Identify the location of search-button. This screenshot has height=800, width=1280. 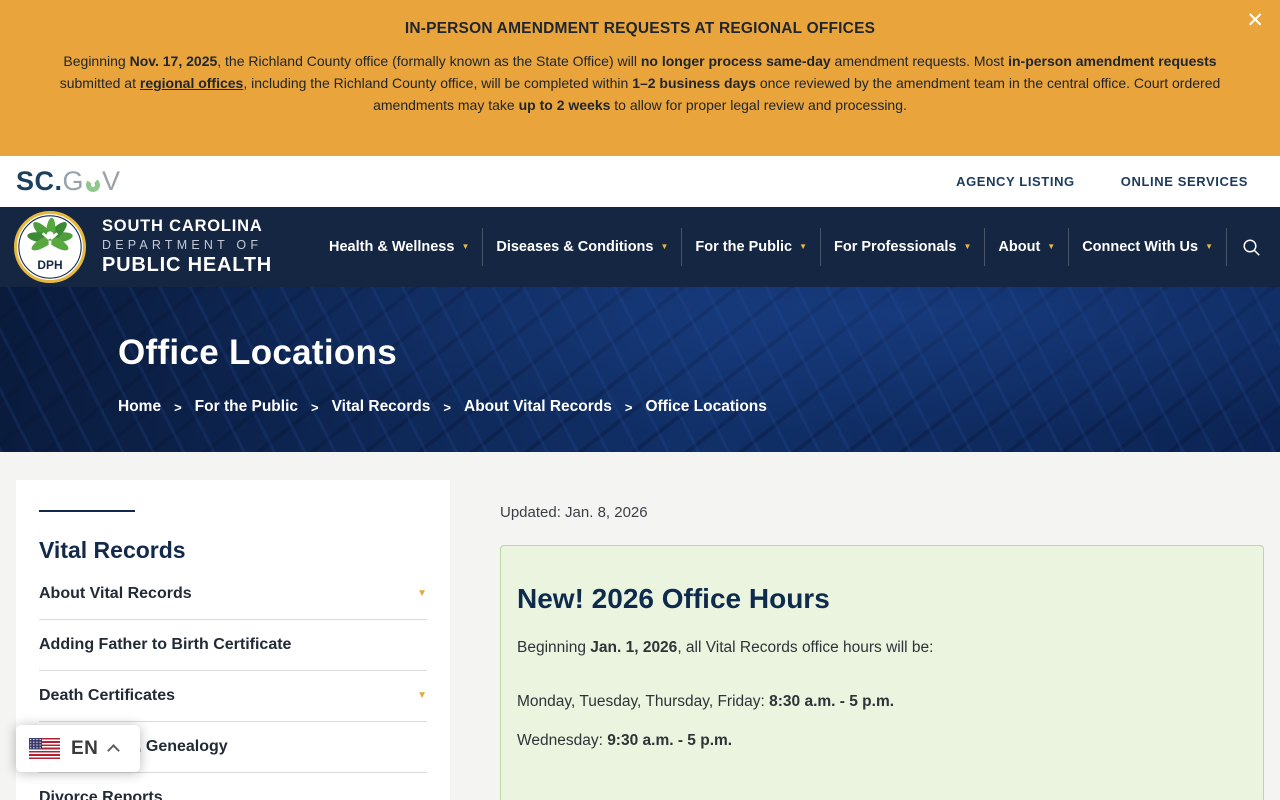
(1246, 247).